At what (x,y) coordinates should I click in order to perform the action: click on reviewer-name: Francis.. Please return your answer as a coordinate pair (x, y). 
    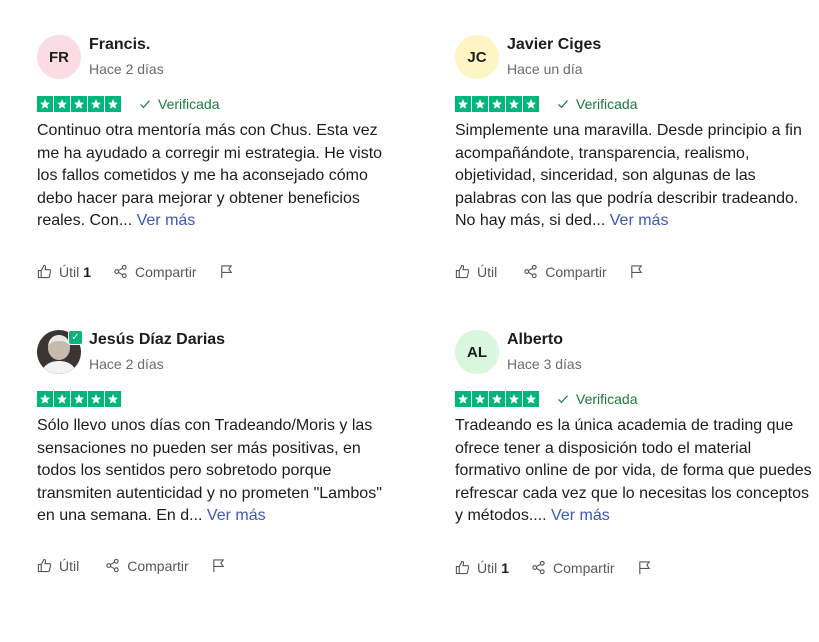
    Looking at the image, I should click on (126, 45).